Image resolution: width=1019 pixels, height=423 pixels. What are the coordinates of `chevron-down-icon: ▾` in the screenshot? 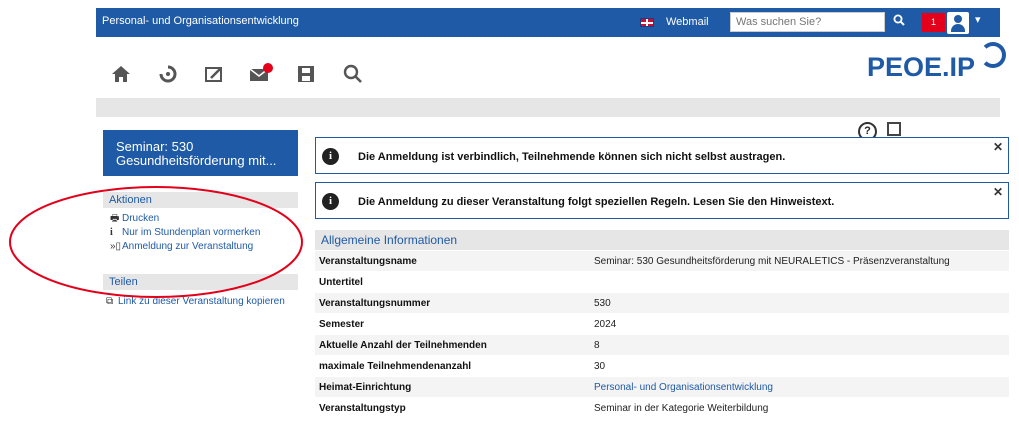 It's located at (978, 19).